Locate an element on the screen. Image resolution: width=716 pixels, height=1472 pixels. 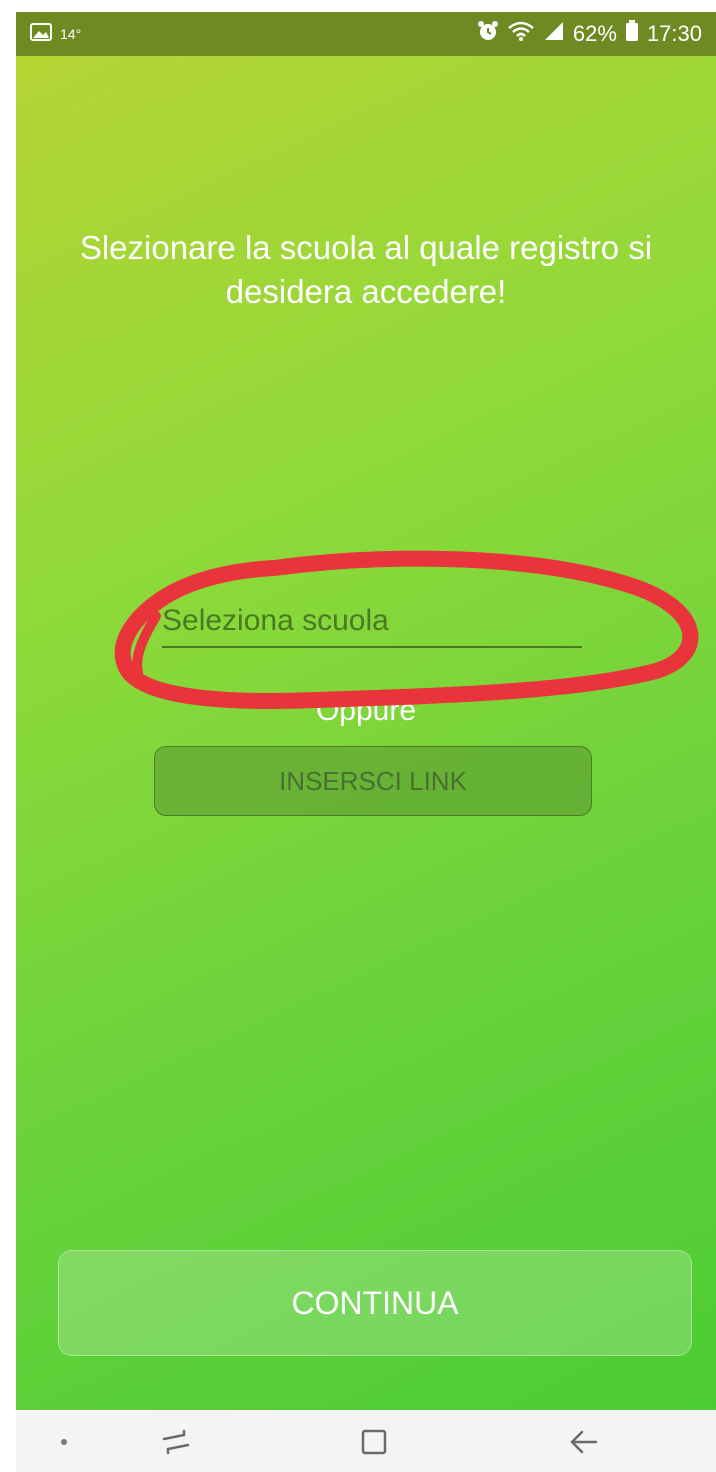
continue-button: CONTINUA is located at coordinates (375, 1303).